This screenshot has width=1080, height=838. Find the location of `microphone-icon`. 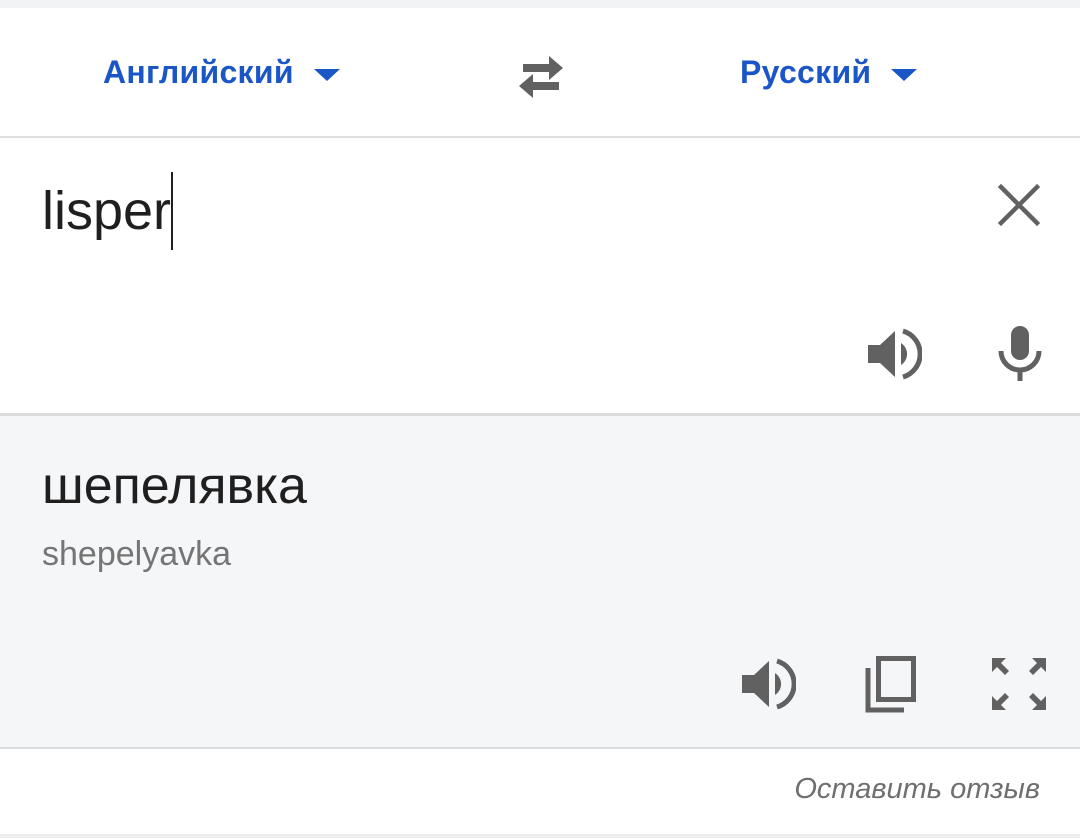

microphone-icon is located at coordinates (1020, 353).